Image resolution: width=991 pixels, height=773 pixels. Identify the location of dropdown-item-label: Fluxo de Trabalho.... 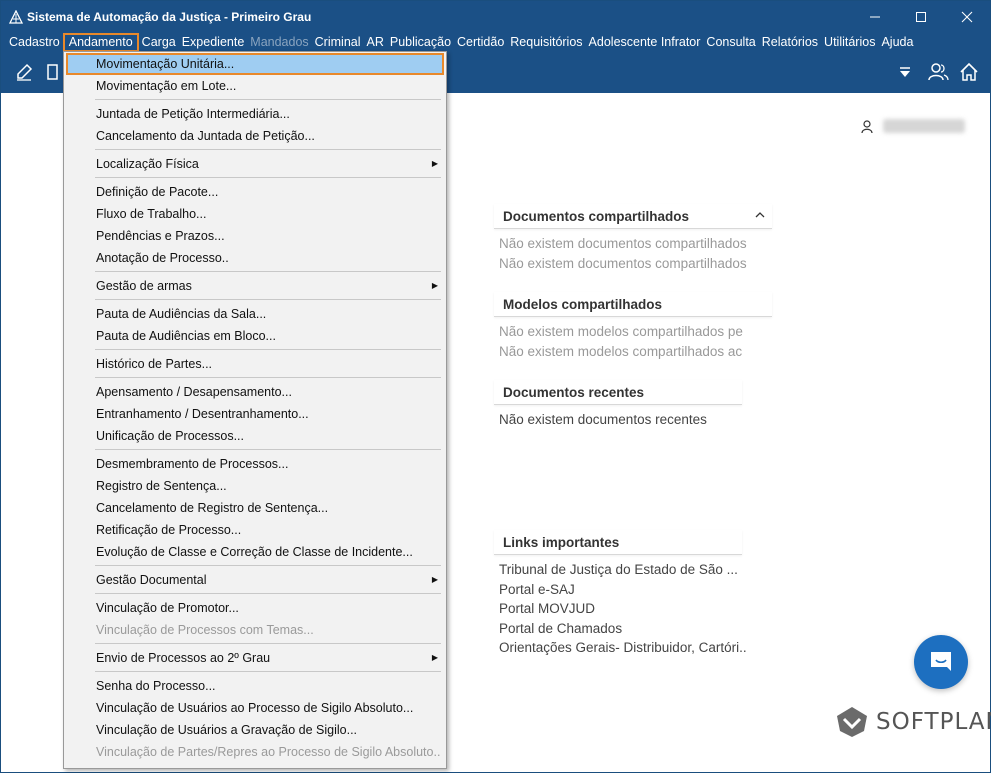
(151, 214).